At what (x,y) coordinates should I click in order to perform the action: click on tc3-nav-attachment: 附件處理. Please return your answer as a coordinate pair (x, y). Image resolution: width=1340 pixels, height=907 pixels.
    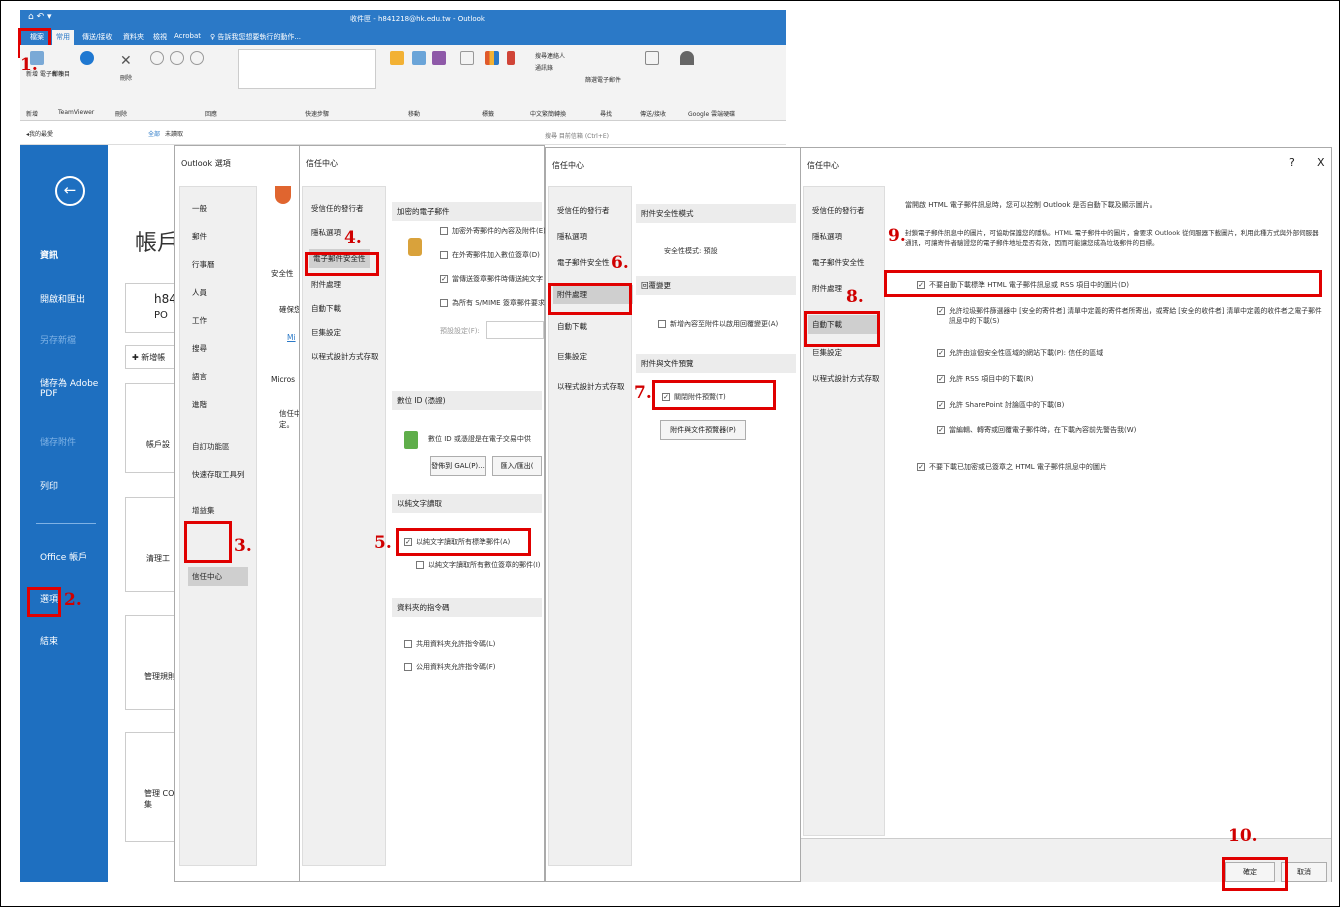
    Looking at the image, I should click on (827, 288).